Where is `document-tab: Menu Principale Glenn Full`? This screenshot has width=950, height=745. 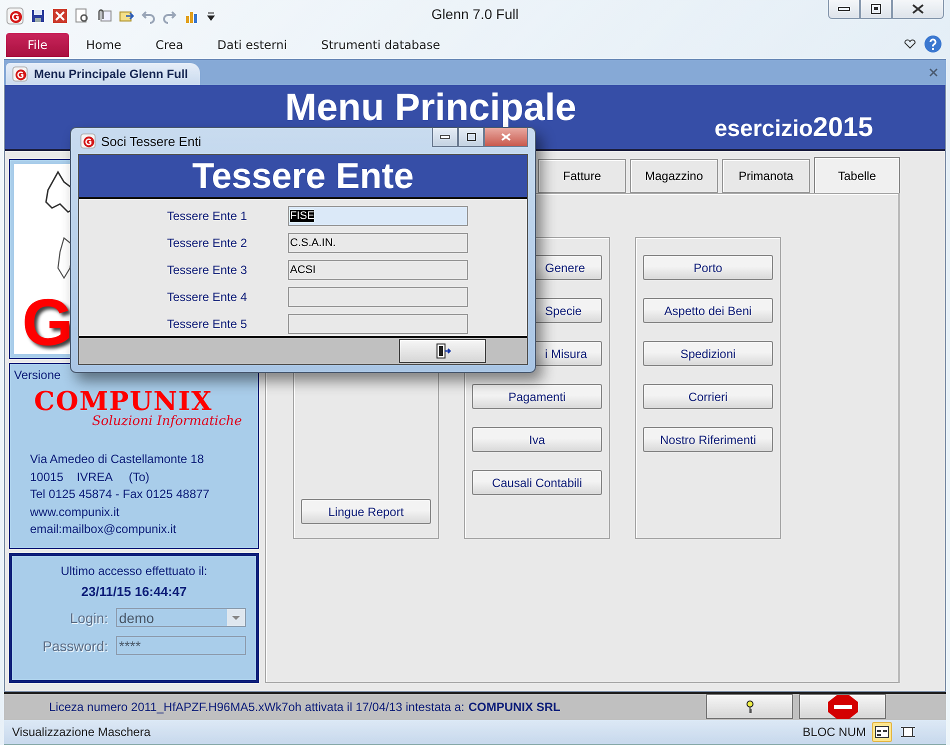
document-tab: Menu Principale Glenn Full is located at coordinates (103, 74).